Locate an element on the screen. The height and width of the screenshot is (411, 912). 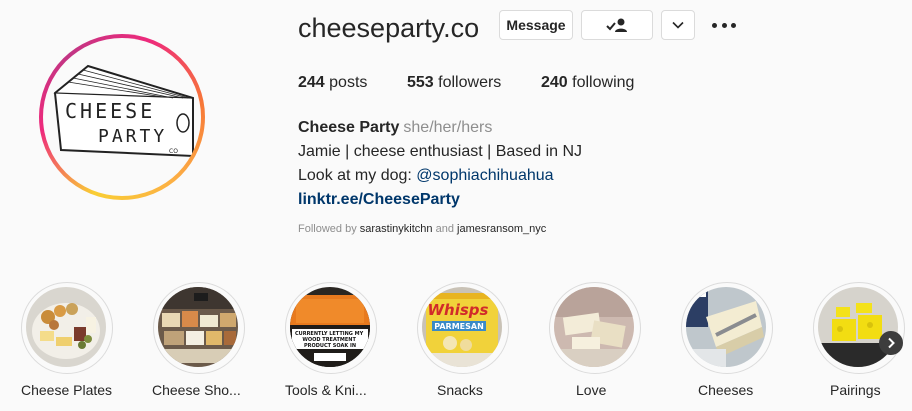
bio-external-link: linktr.ee/CheeseParty is located at coordinates (379, 200).